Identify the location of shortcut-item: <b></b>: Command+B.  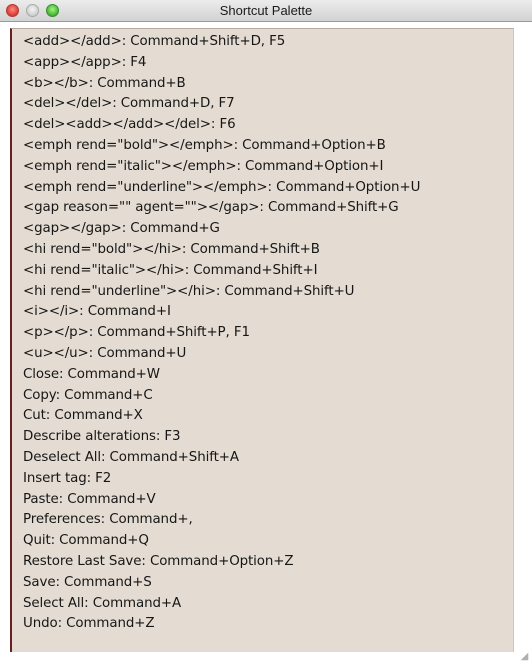
(221, 84).